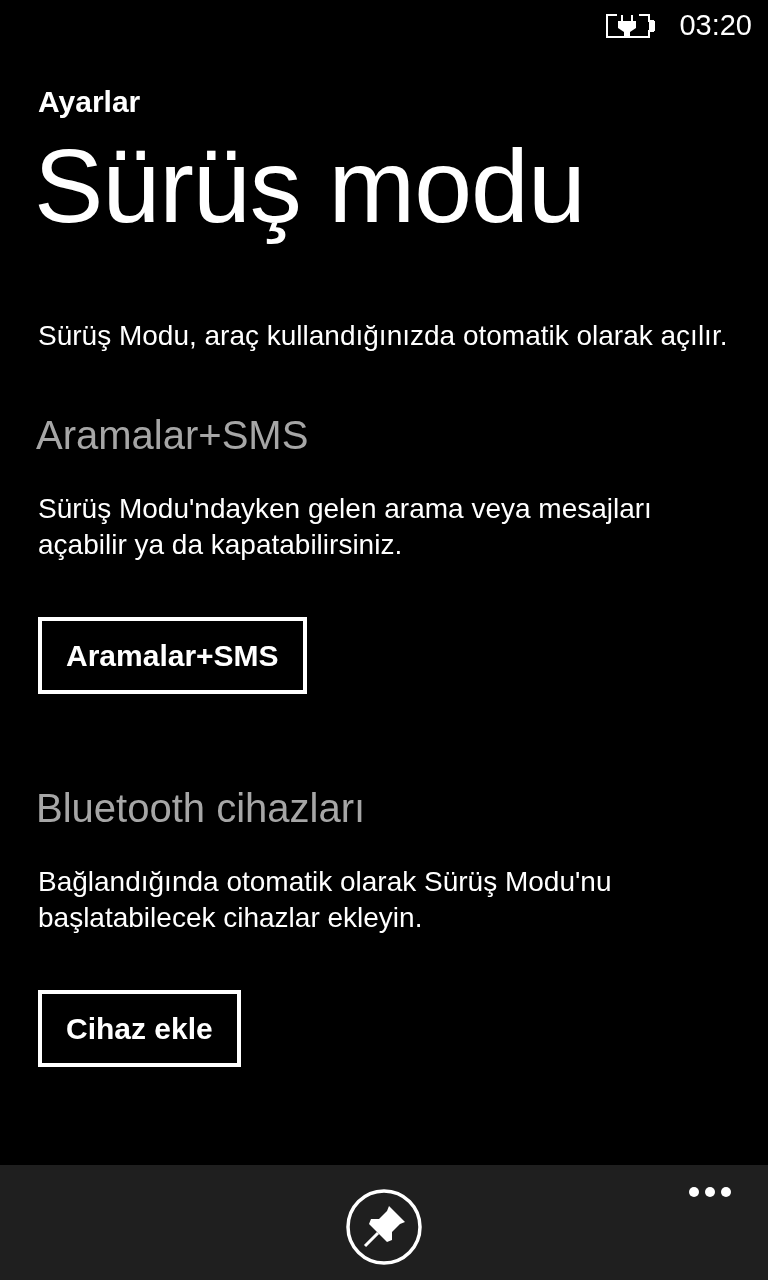 The image size is (768, 1280). What do you see at coordinates (201, 808) in the screenshot?
I see `section-header: Bluetooth cihazları` at bounding box center [201, 808].